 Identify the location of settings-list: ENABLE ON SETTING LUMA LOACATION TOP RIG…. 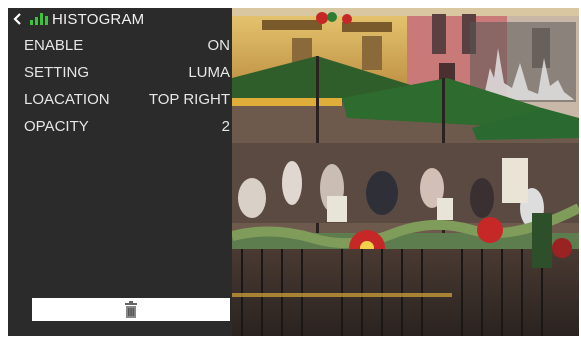
(120, 86).